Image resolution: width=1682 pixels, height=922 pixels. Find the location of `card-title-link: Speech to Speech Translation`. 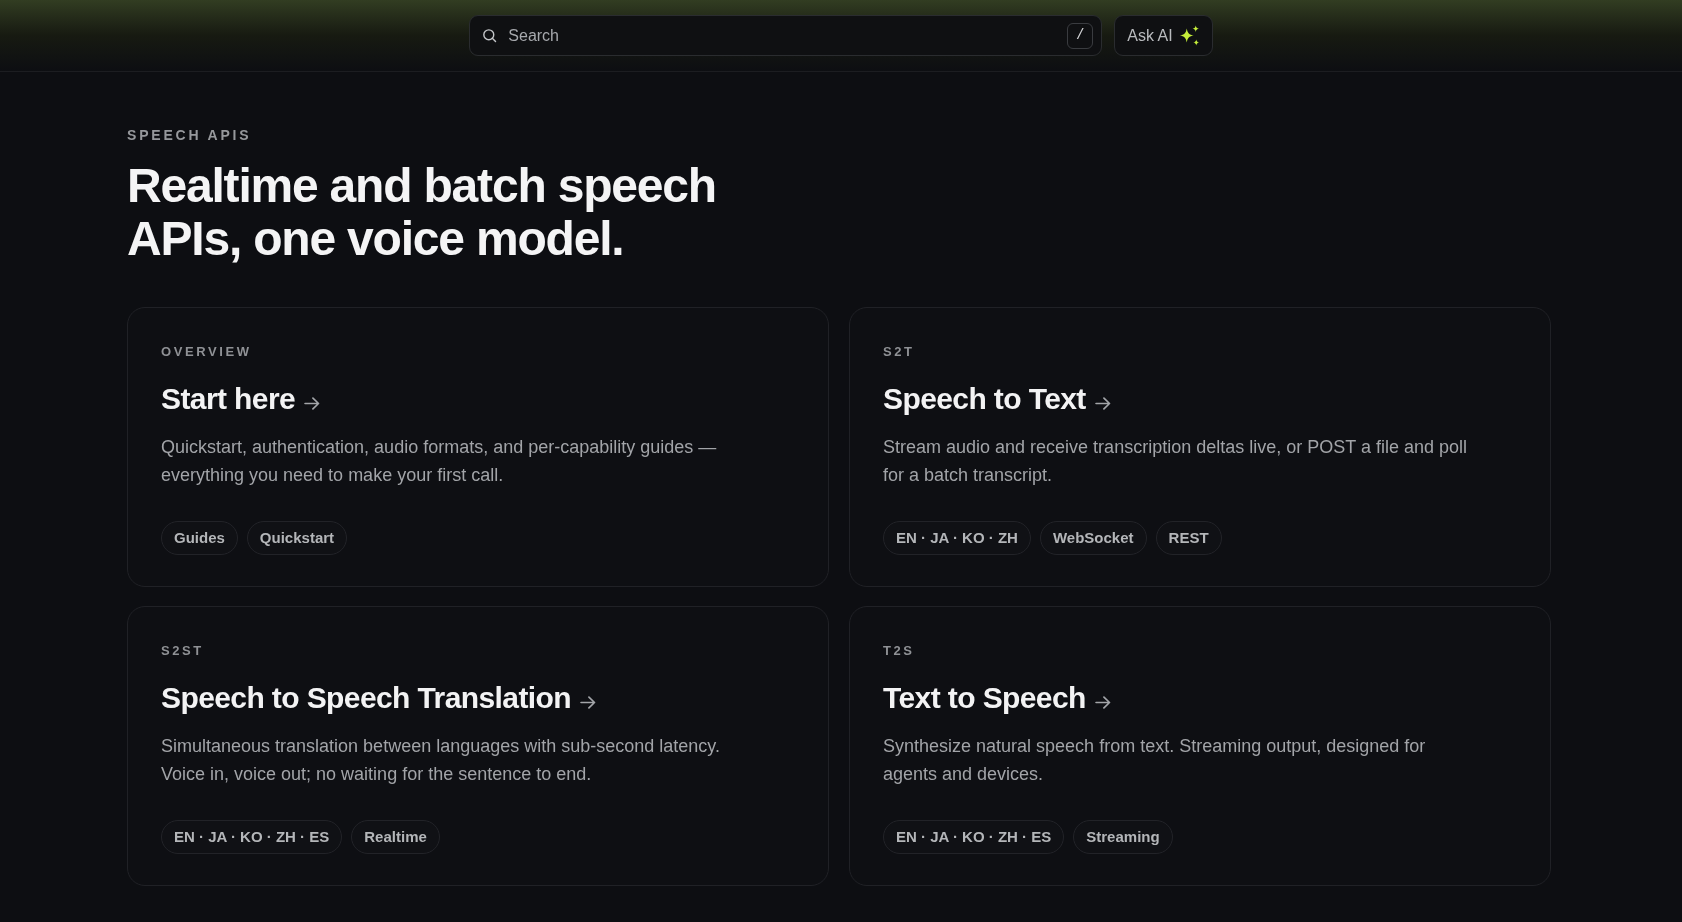

card-title-link: Speech to Speech Translation is located at coordinates (378, 698).